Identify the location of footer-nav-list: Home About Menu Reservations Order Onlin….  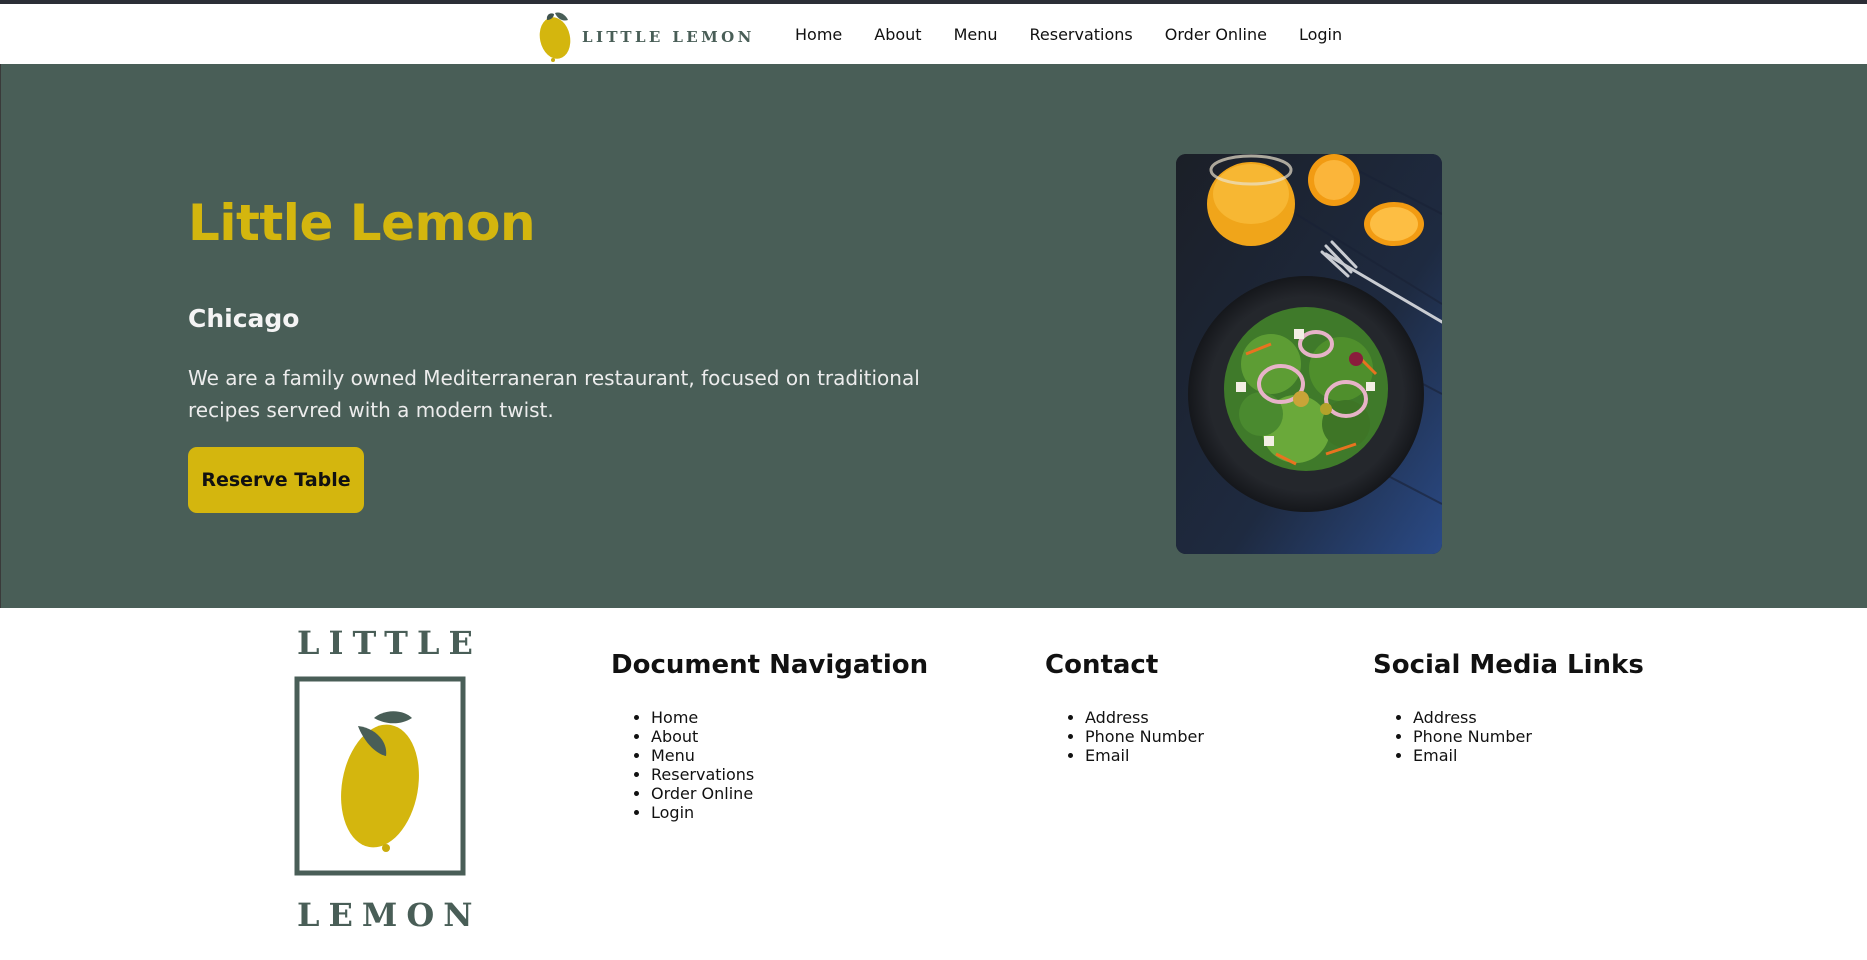
(769, 765).